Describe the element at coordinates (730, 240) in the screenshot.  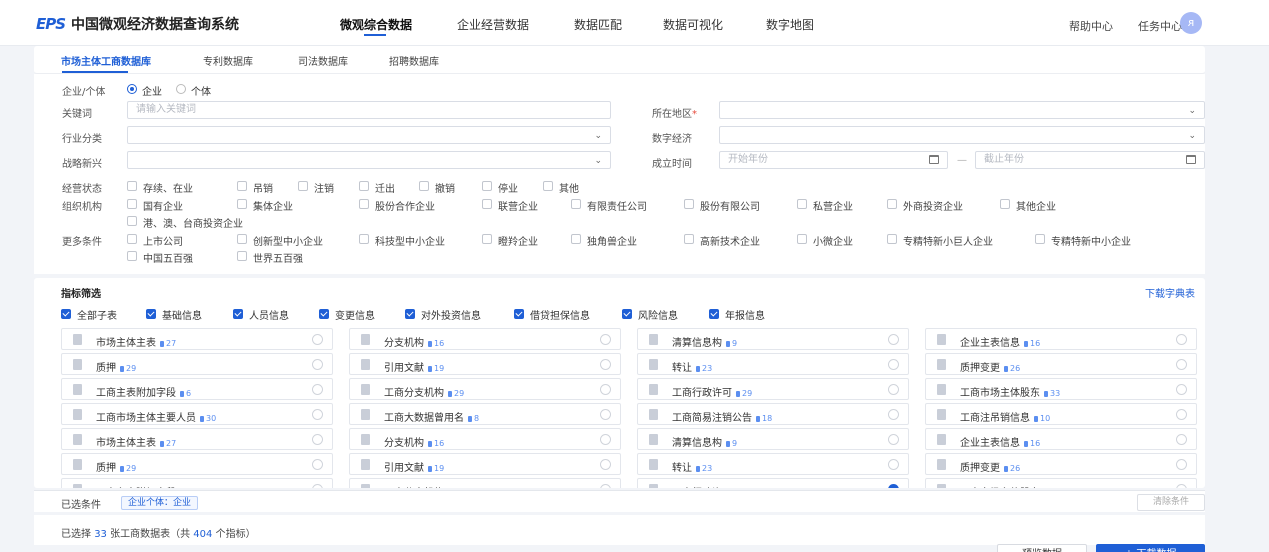
I see `checkbox-label-more-5: 高新技术企业` at that location.